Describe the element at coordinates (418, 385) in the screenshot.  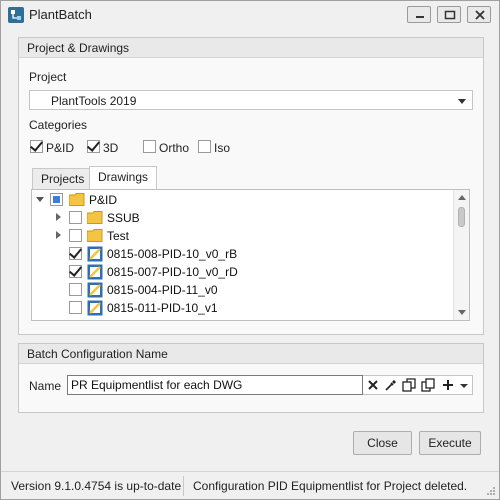
I see `name-field-toolbar` at that location.